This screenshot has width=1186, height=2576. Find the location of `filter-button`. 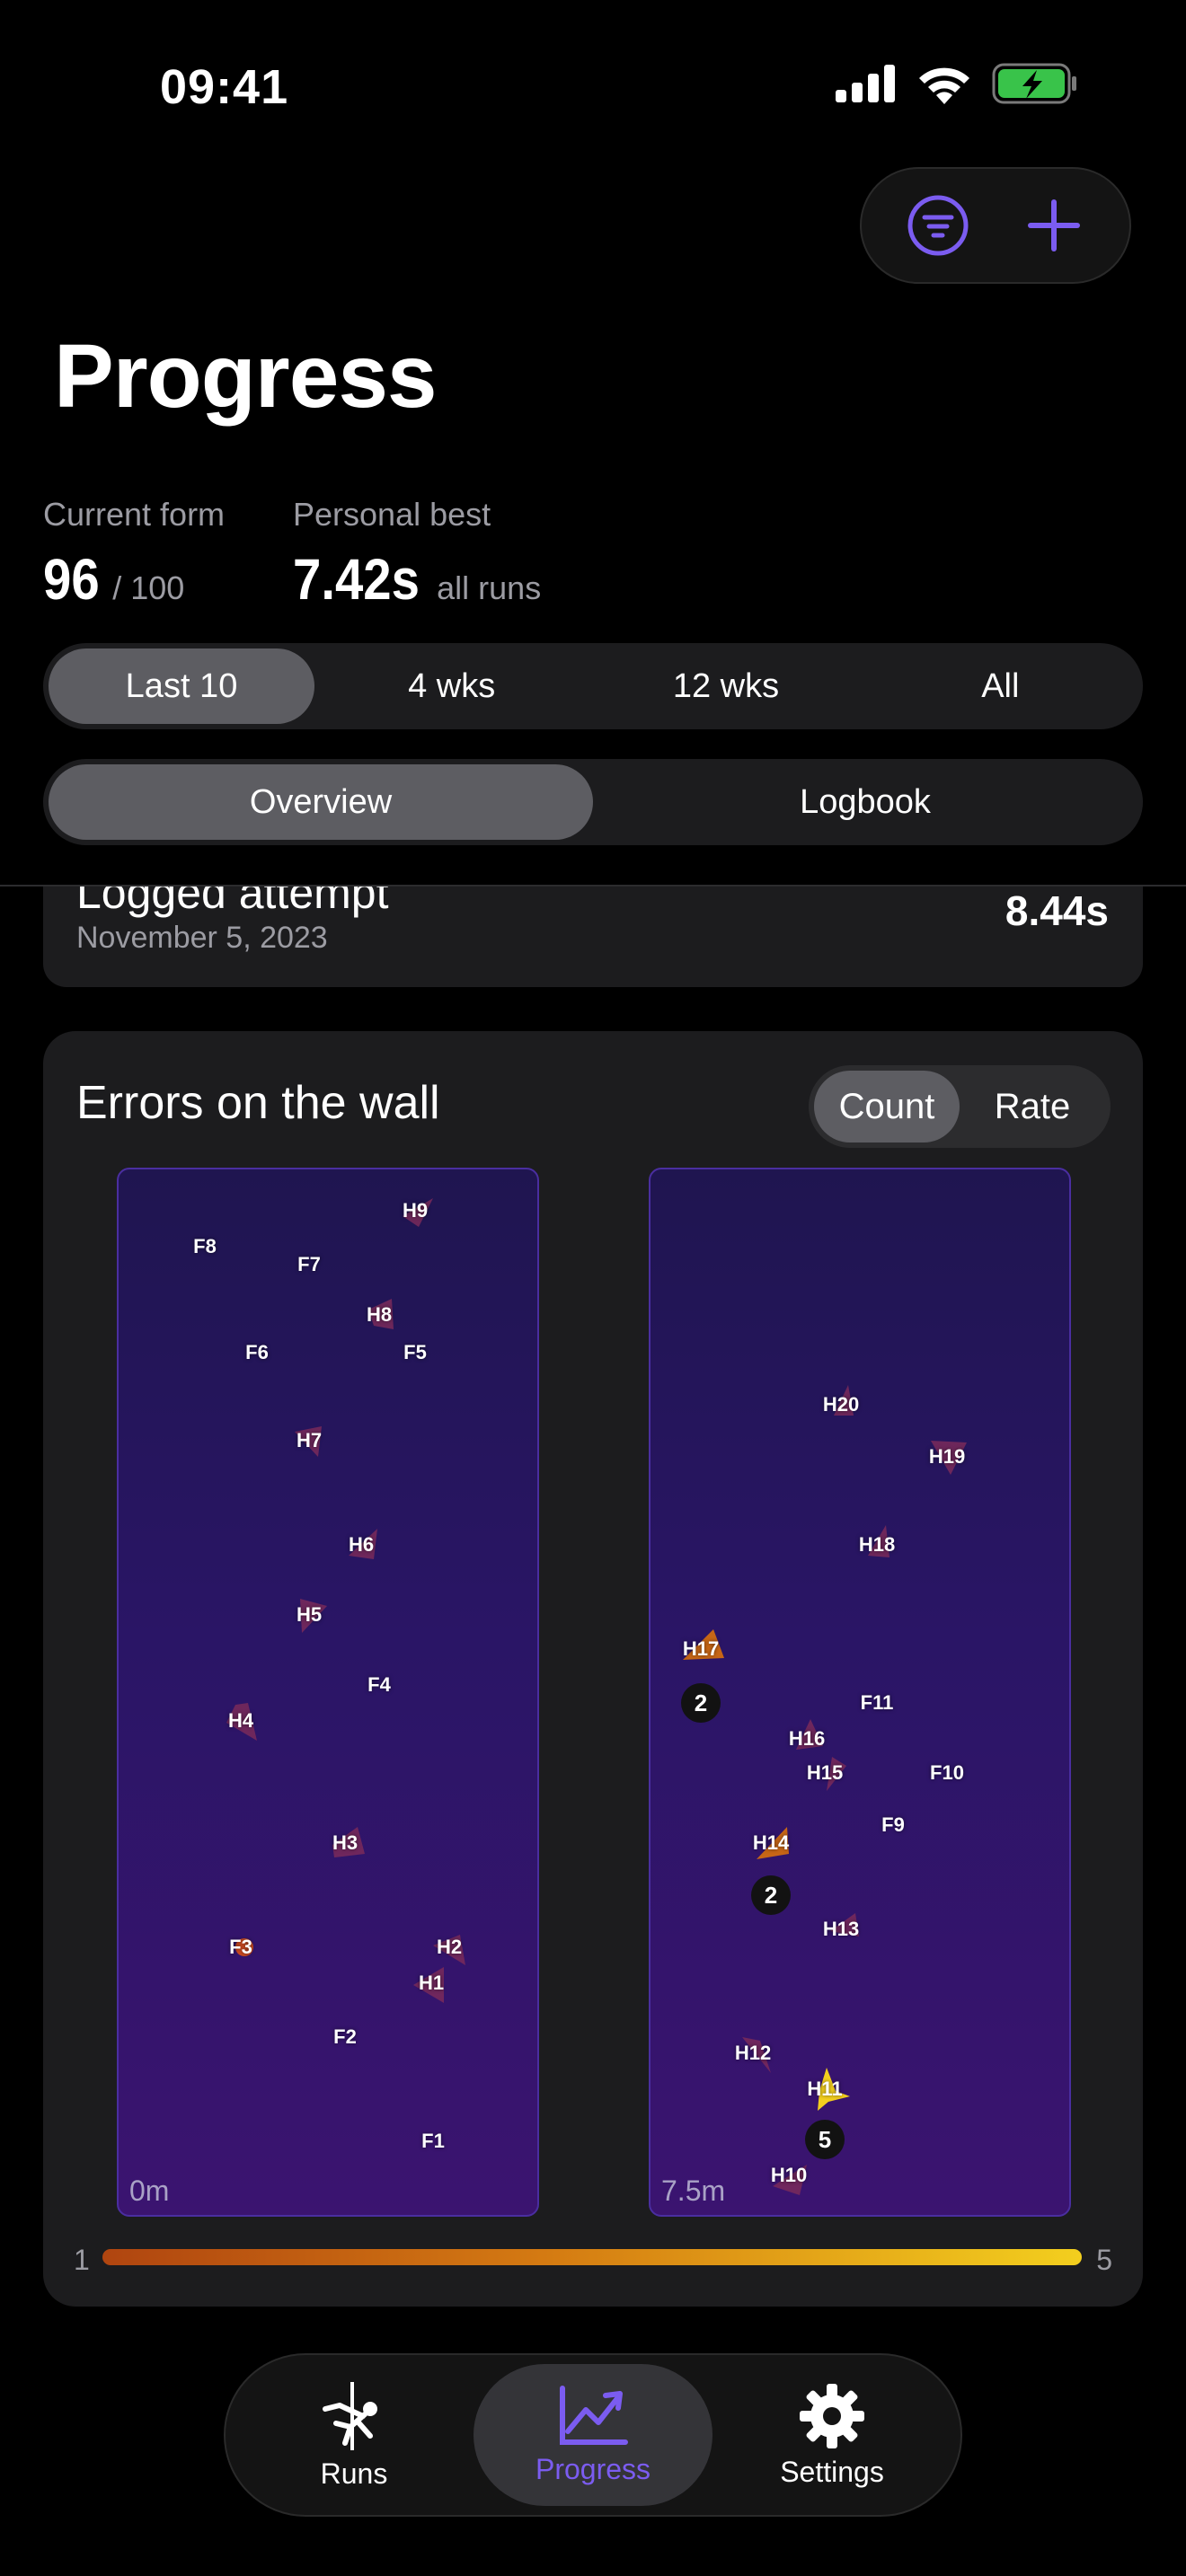

filter-button is located at coordinates (938, 225).